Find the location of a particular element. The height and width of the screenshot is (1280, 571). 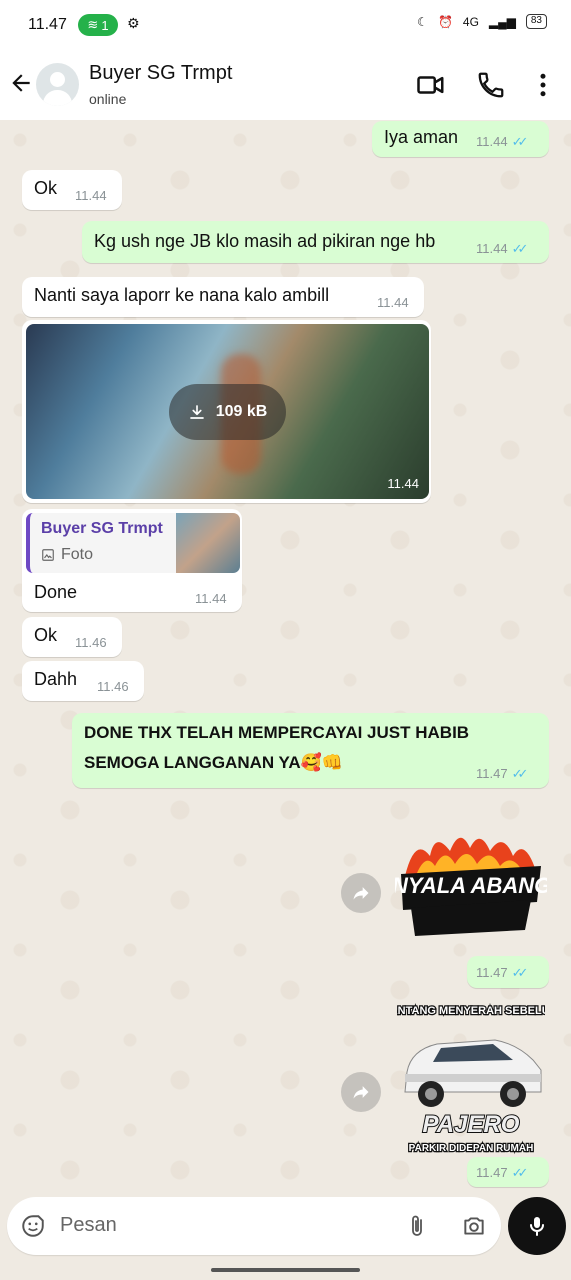

quoted-thumbnail is located at coordinates (208, 543).